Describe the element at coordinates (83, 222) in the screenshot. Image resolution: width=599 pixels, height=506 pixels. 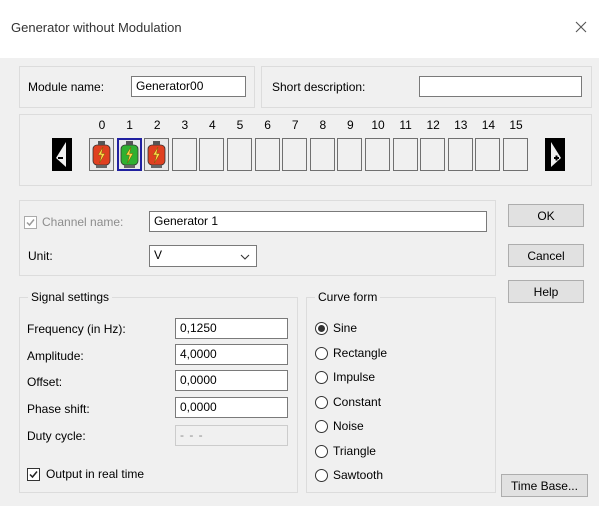
I see `channel-name-label: Channel name:` at that location.